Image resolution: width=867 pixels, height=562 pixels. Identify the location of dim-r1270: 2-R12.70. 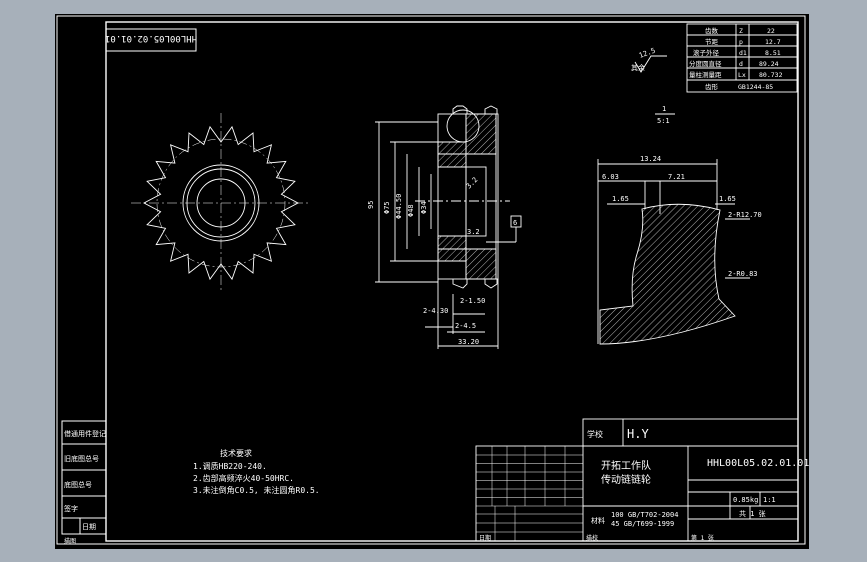
(745, 215).